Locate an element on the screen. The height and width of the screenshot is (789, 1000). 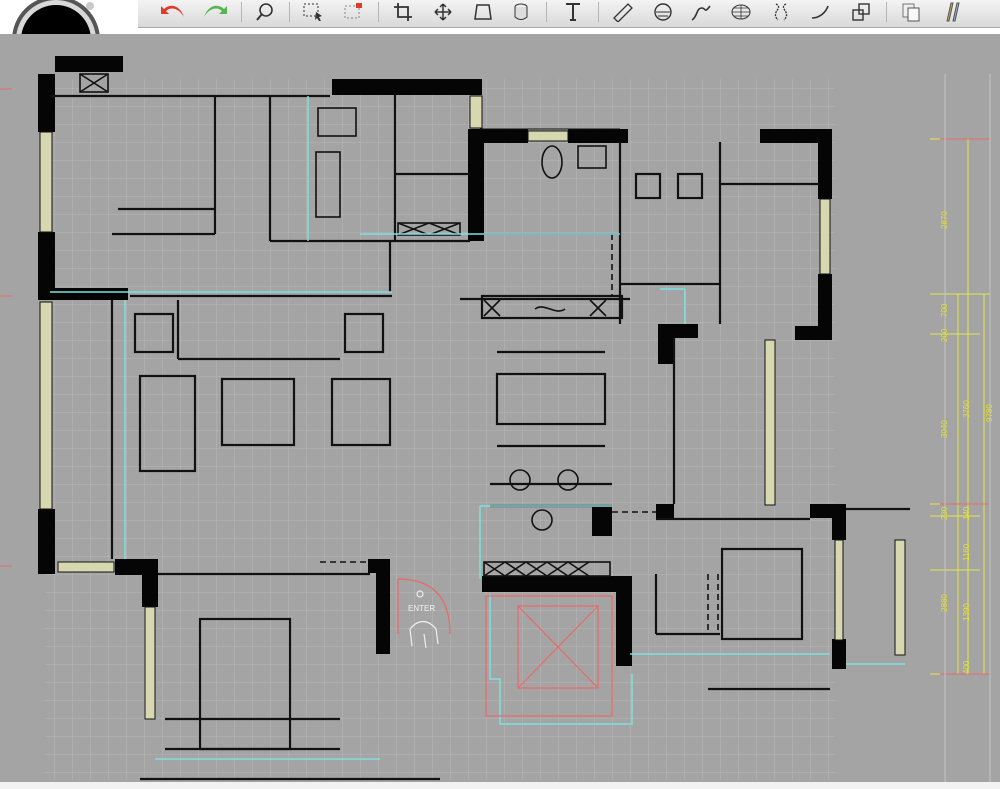
select-remove-icon is located at coordinates (353, 12).